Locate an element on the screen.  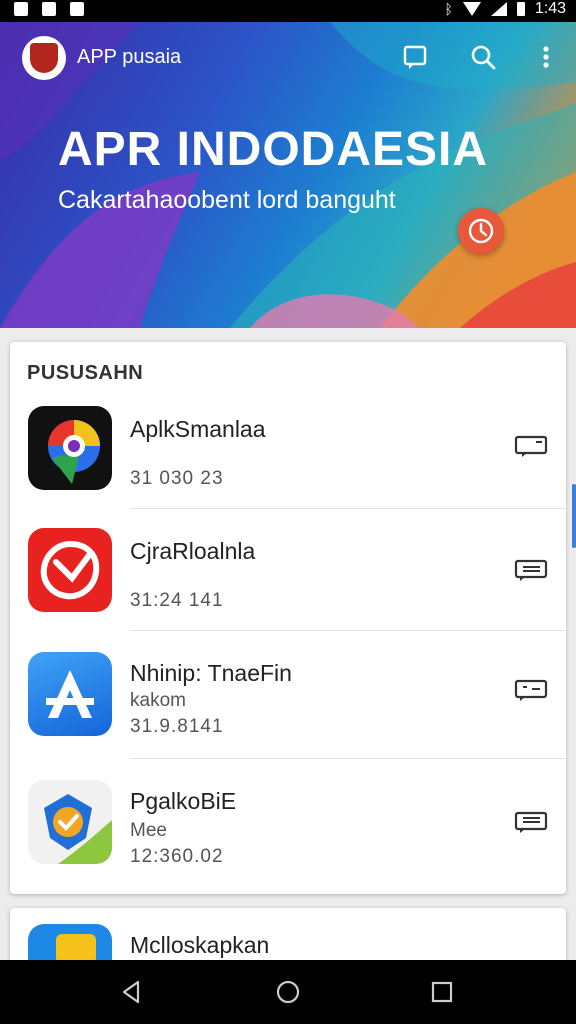
item-title: Mclloskapkan is located at coordinates (200, 945).